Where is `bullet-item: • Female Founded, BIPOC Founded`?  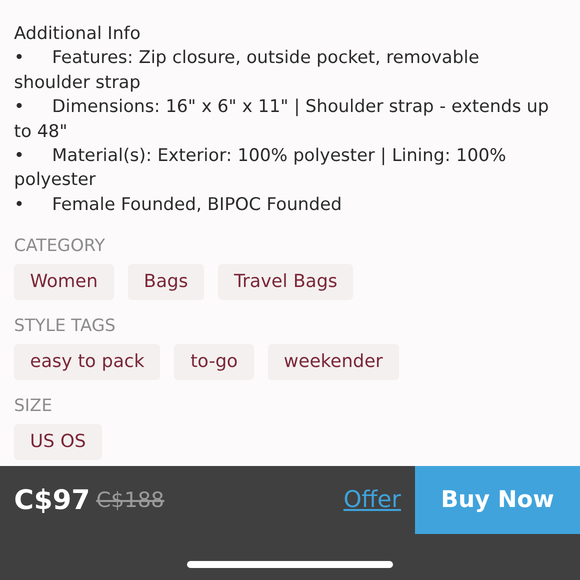
bullet-item: • Female Founded, BIPOC Founded is located at coordinates (178, 205).